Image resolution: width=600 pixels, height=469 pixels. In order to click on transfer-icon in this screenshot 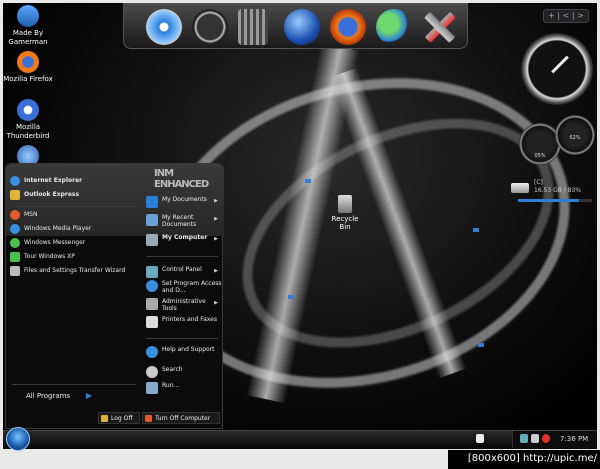, I will do `click(15, 271)`.